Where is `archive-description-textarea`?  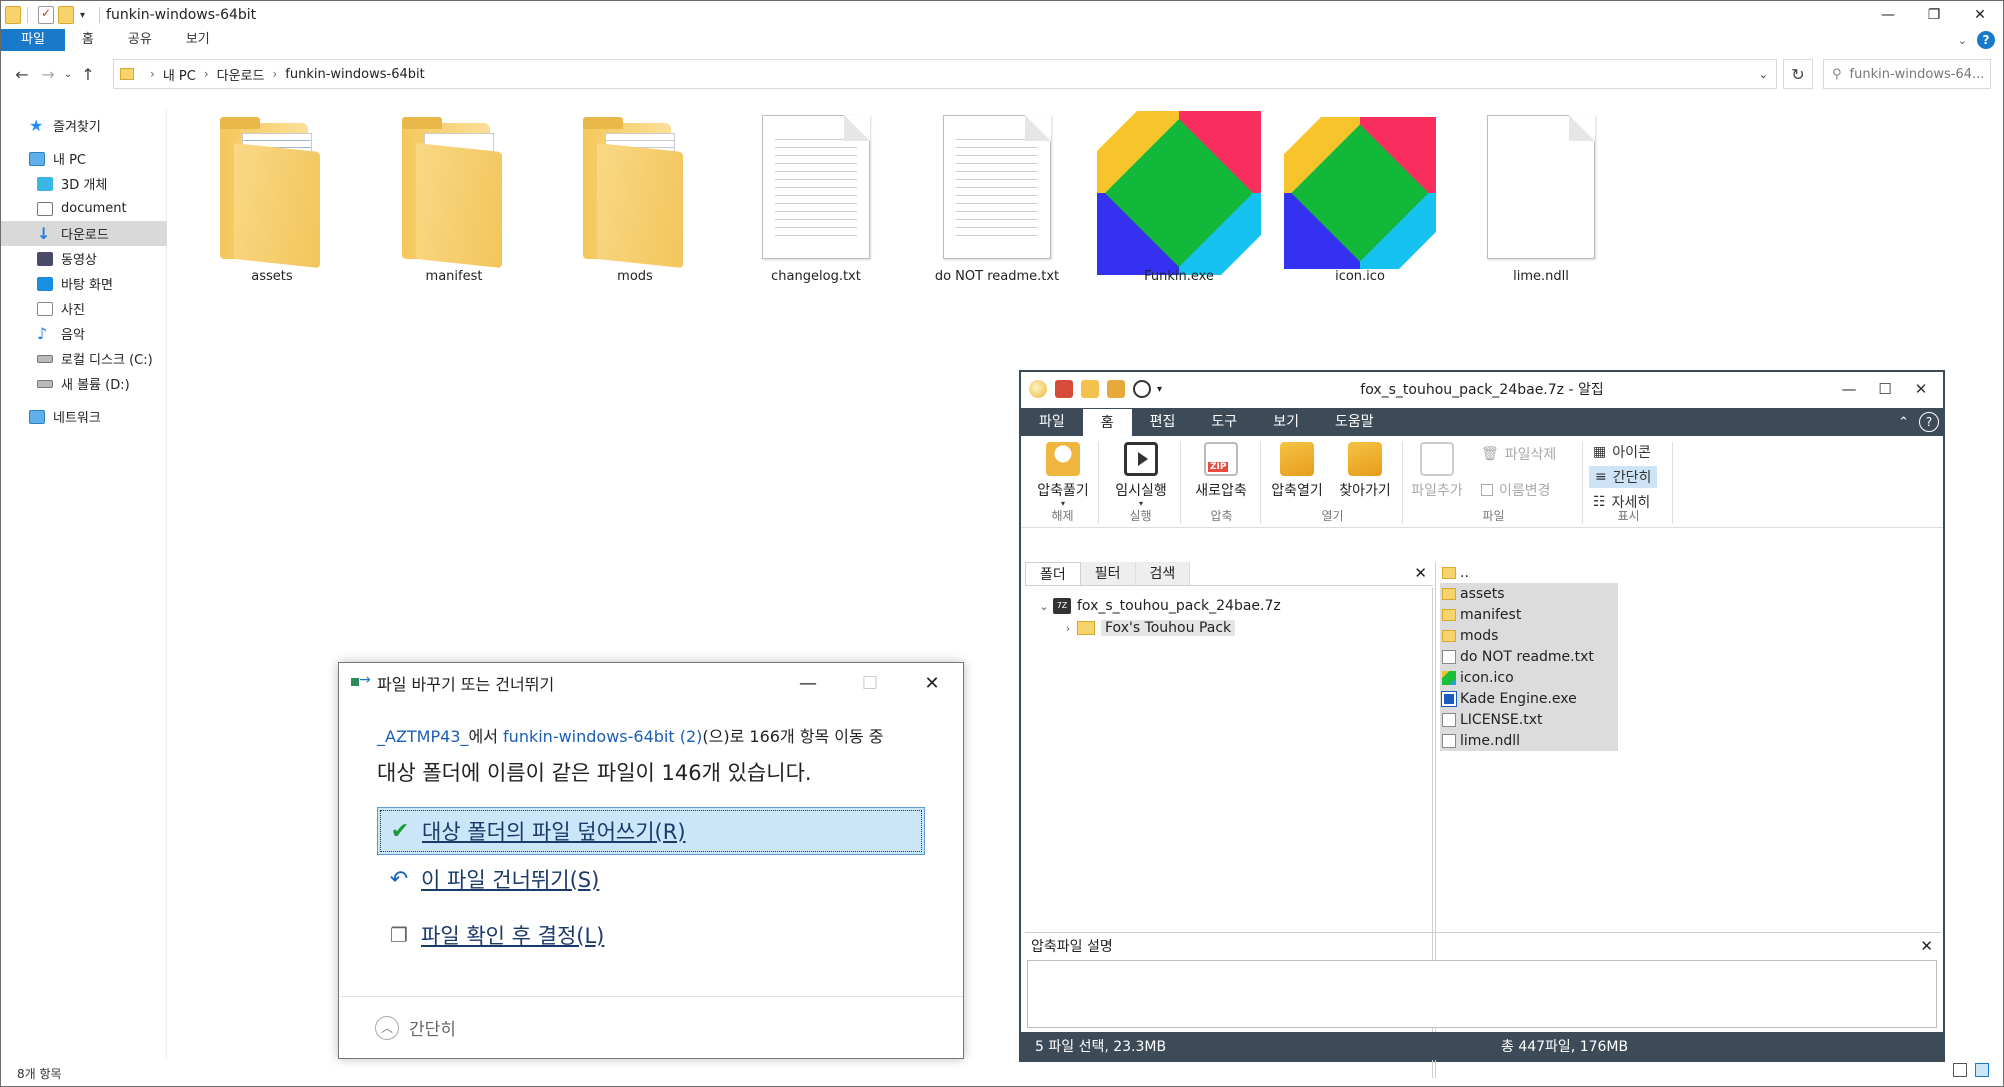 archive-description-textarea is located at coordinates (1482, 994).